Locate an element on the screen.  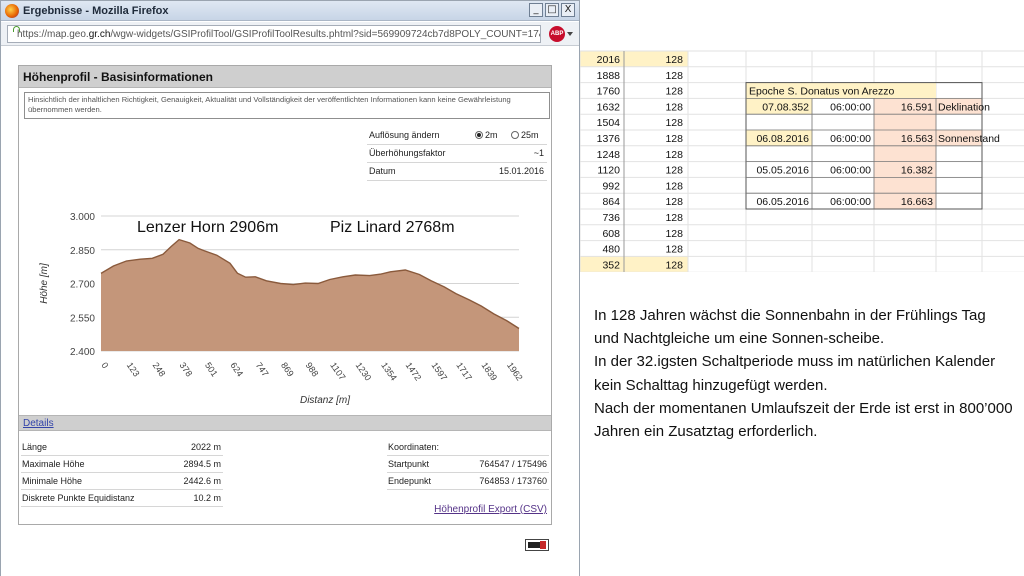
x-tick-label: 1597 is located at coordinates (440, 371).